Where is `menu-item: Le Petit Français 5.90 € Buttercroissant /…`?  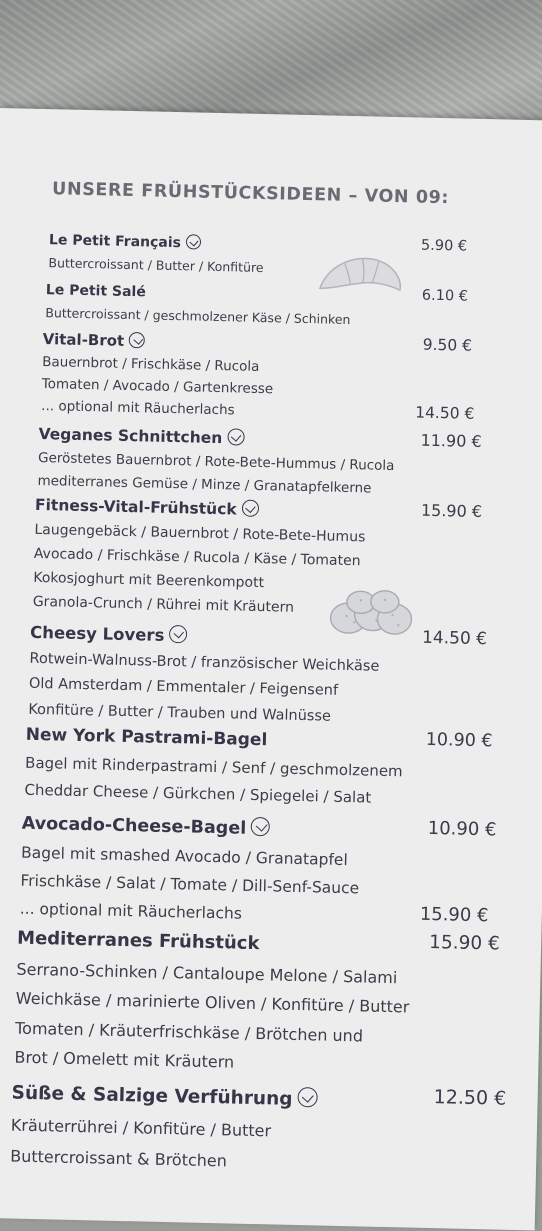 menu-item: Le Petit Français 5.90 € Buttercroissant /… is located at coordinates (295, 257).